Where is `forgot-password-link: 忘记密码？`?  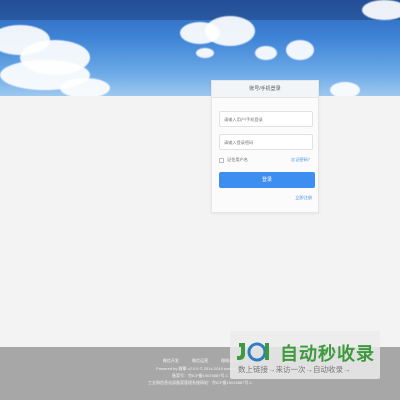
forgot-password-link: 忘记密码？ is located at coordinates (301, 160).